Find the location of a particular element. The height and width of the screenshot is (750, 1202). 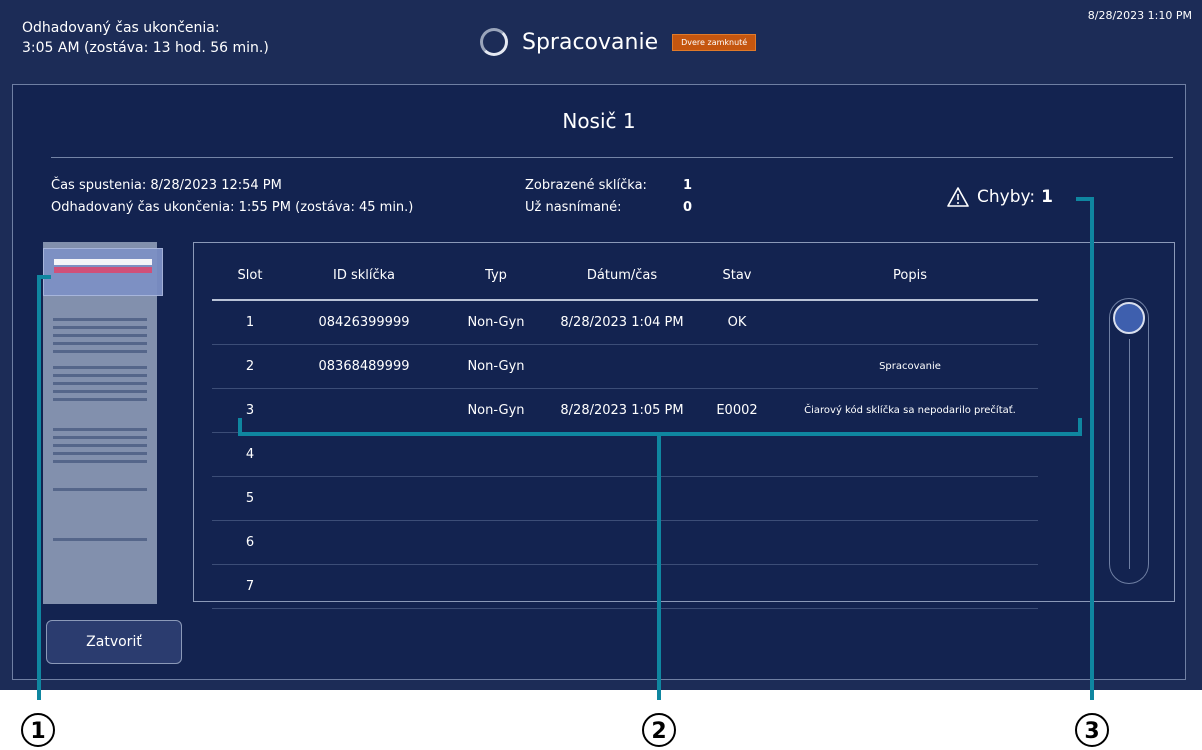

cell-slide-id: 08426399999 is located at coordinates (364, 322).